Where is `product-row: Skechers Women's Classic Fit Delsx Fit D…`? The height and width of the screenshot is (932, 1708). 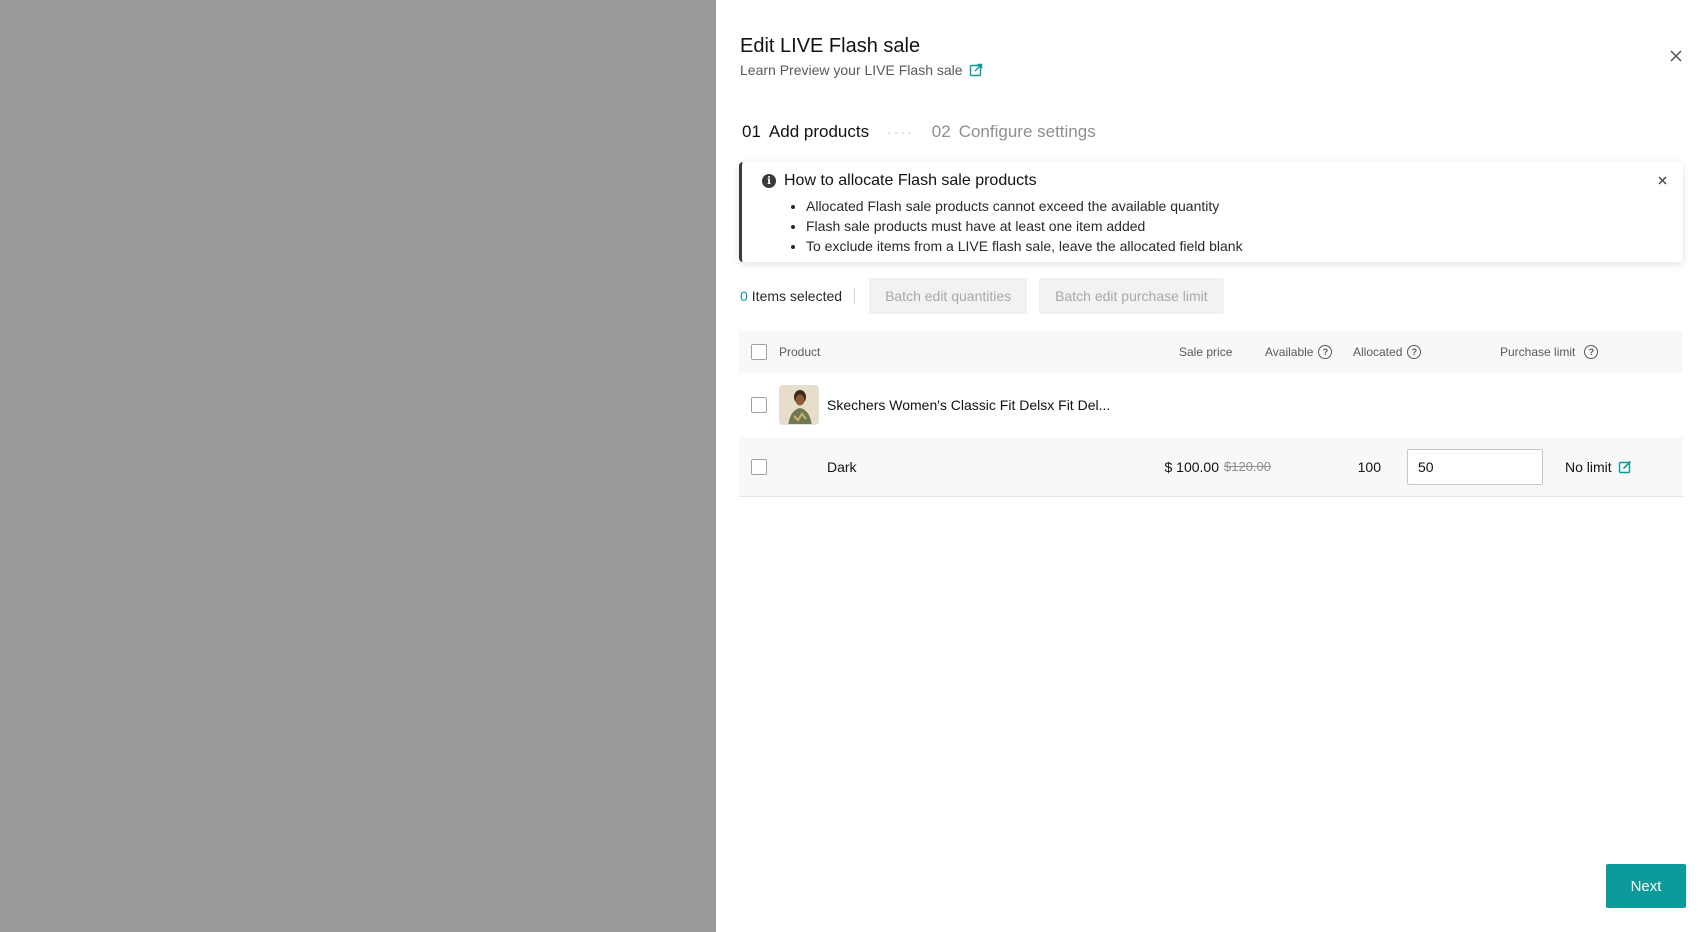 product-row: Skechers Women's Classic Fit Delsx Fit D… is located at coordinates (1211, 405).